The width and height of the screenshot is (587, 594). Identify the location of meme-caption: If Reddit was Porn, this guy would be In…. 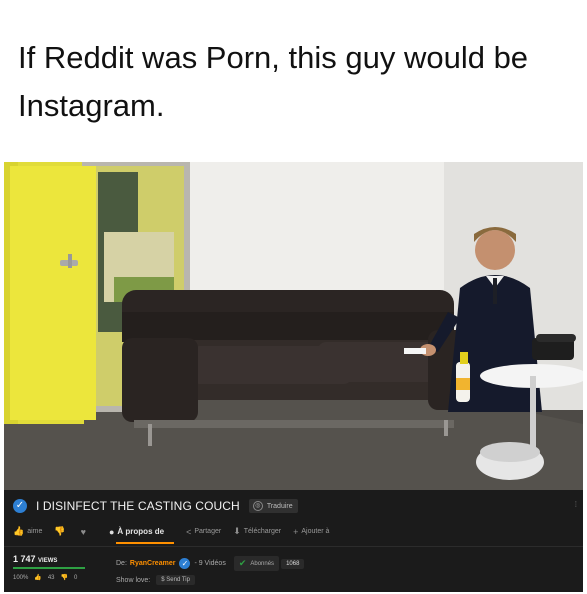
(273, 81).